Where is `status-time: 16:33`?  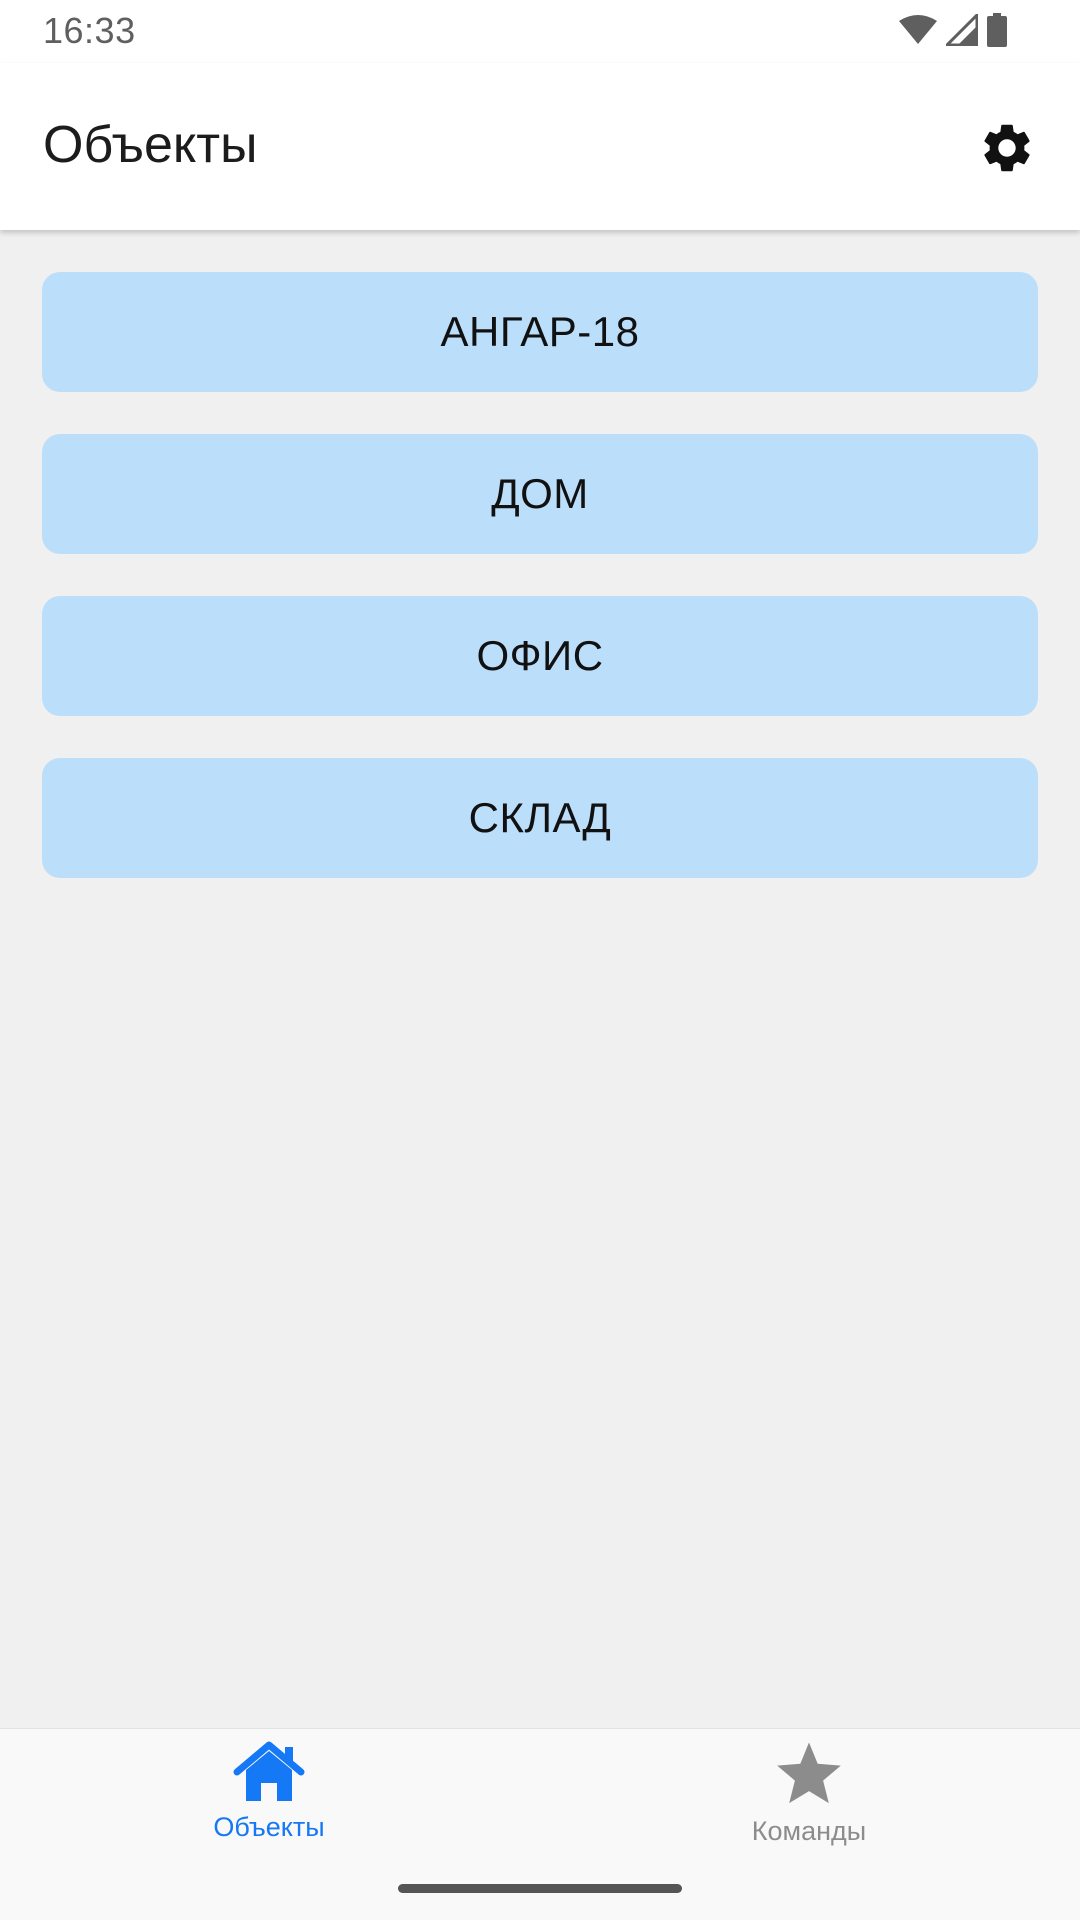 status-time: 16:33 is located at coordinates (89, 30).